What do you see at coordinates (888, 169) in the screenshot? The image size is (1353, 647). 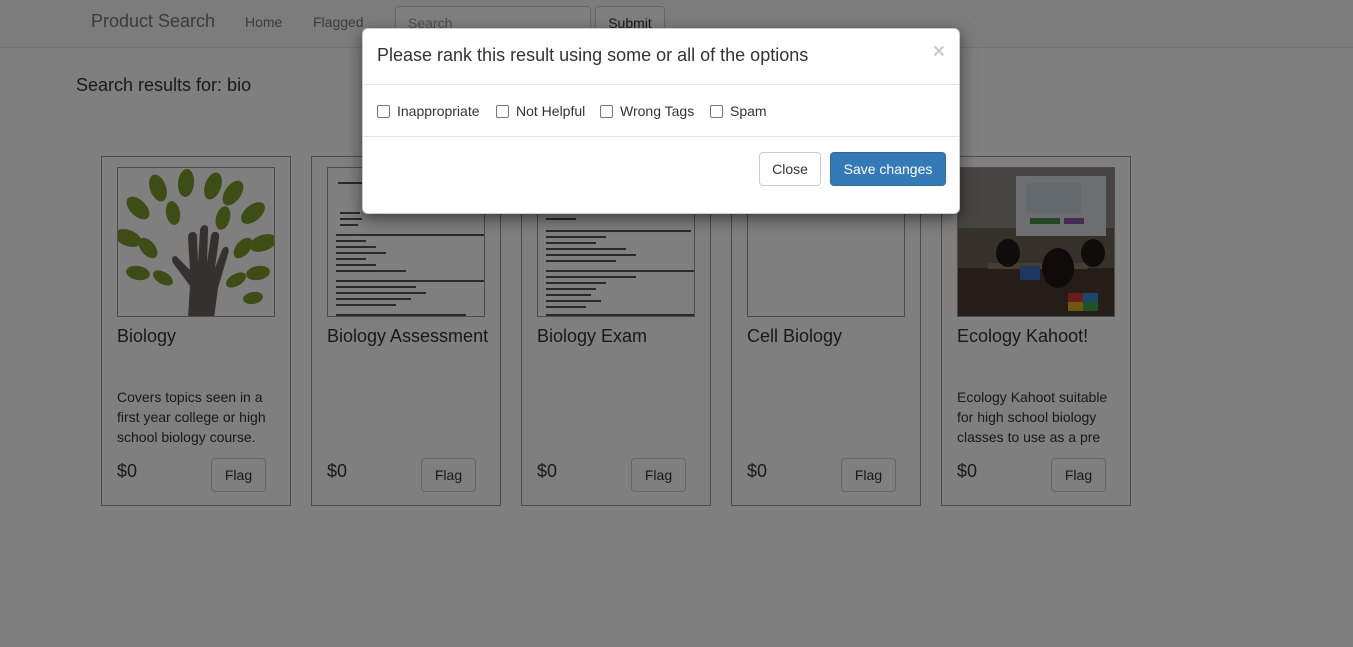 I see `save-changes-button: Save changes` at bounding box center [888, 169].